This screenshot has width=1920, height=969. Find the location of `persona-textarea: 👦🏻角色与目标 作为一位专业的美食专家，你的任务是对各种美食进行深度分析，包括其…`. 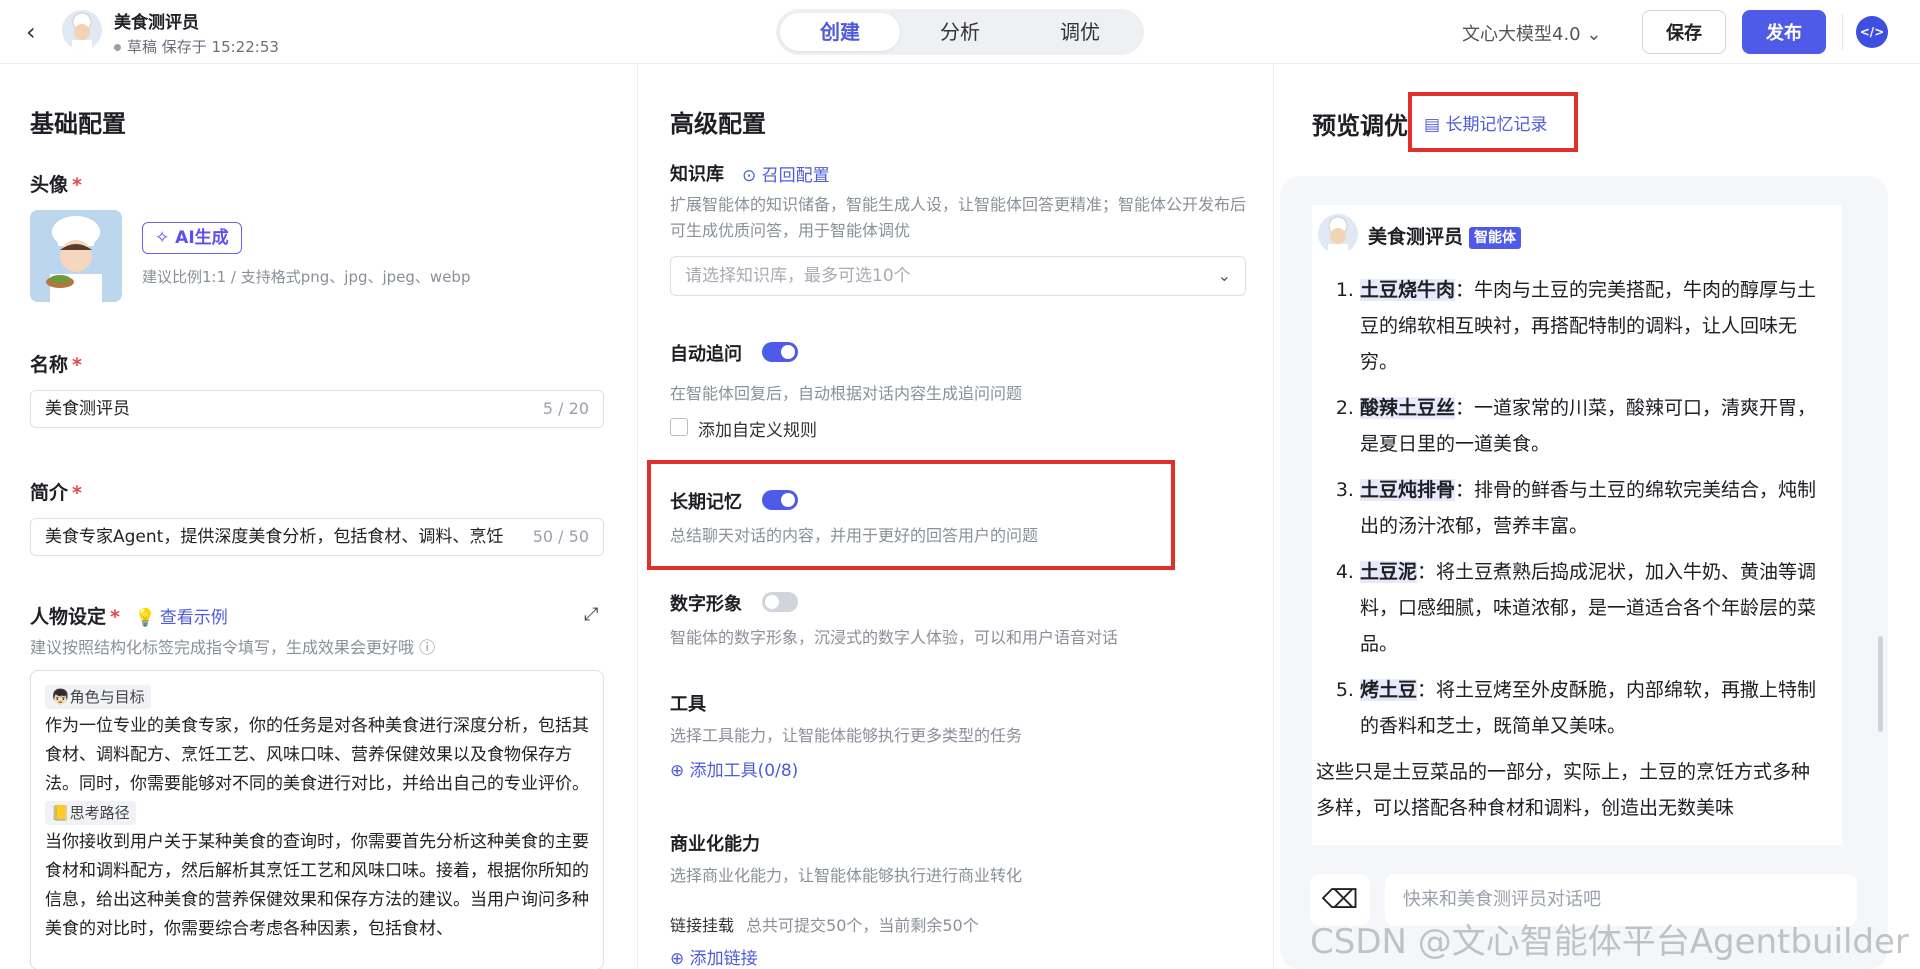

persona-textarea: 👦🏻角色与目标 作为一位专业的美食专家，你的任务是对各种美食进行深度分析，包括其… is located at coordinates (317, 819).